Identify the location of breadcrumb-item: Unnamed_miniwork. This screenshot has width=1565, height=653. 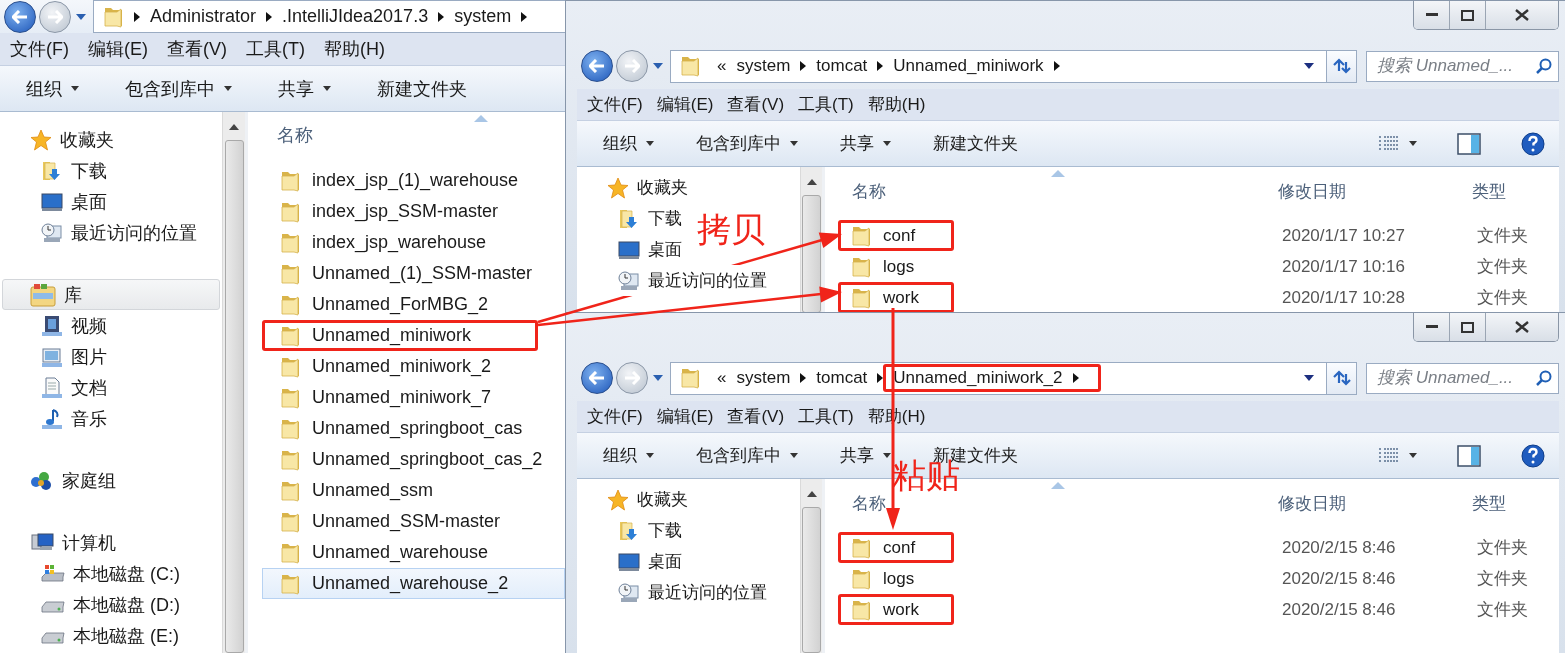
(968, 66).